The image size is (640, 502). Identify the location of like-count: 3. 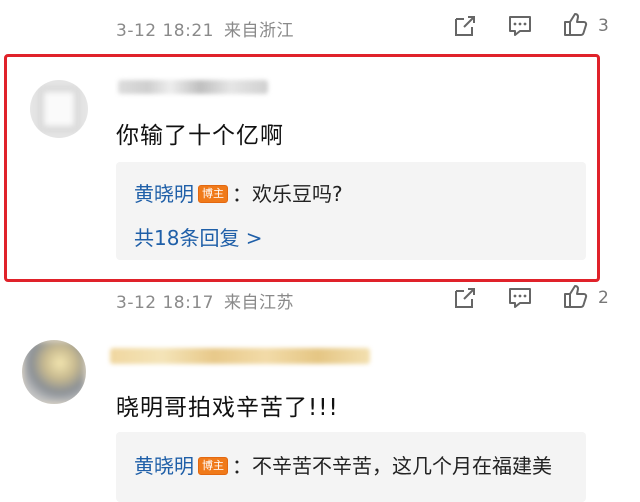
(603, 26).